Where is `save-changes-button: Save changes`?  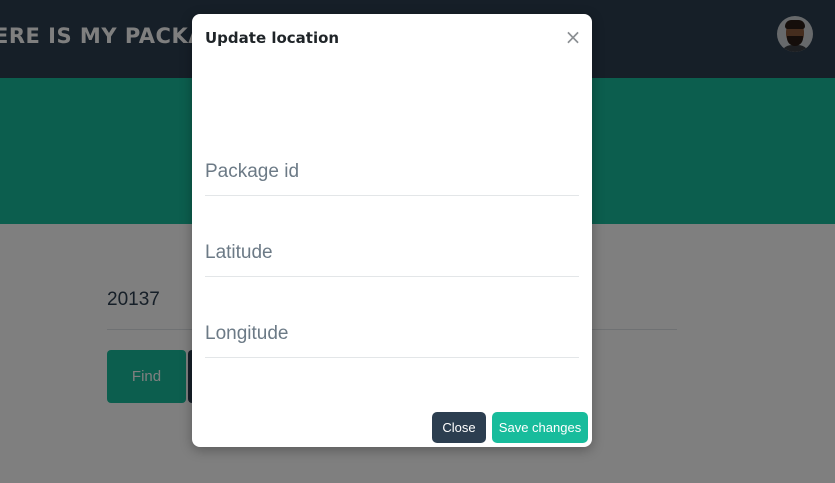 save-changes-button: Save changes is located at coordinates (540, 427).